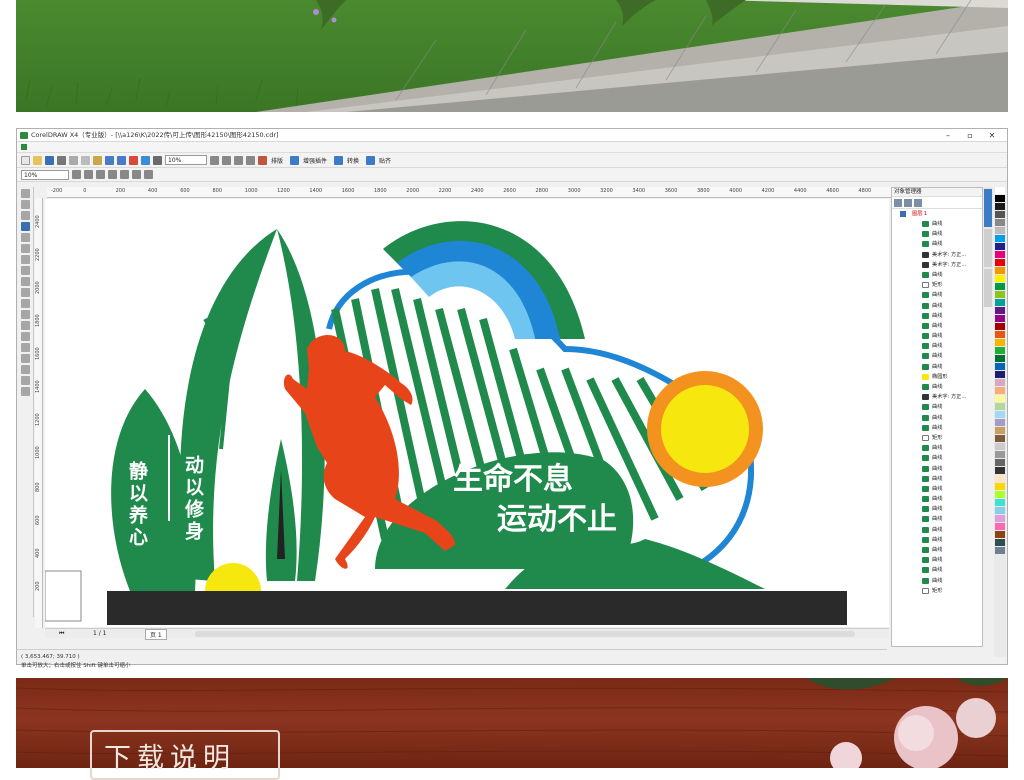 The height and width of the screenshot is (780, 1024). I want to click on plugins-label: 增强插件, so click(315, 160).